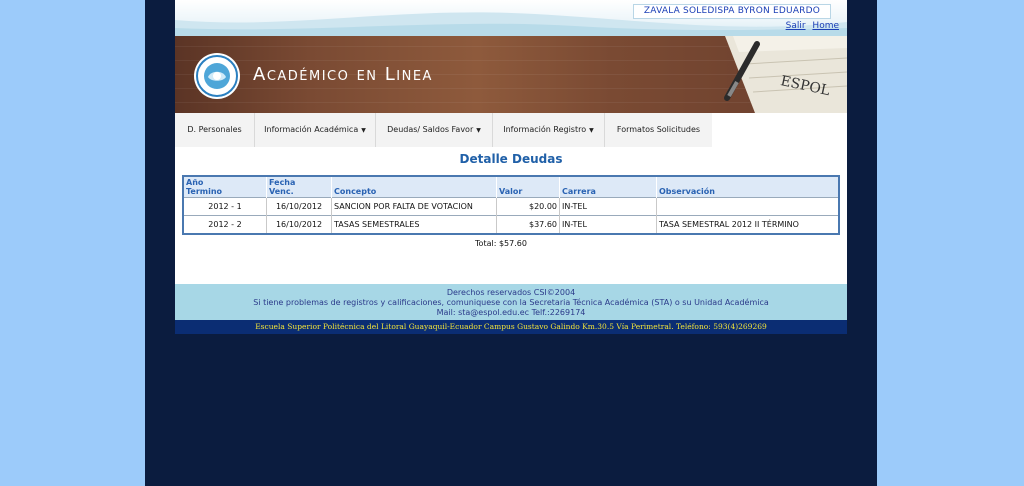 The image size is (1024, 486). Describe the element at coordinates (747, 187) in the screenshot. I see `col-header-observation: Observación` at that location.